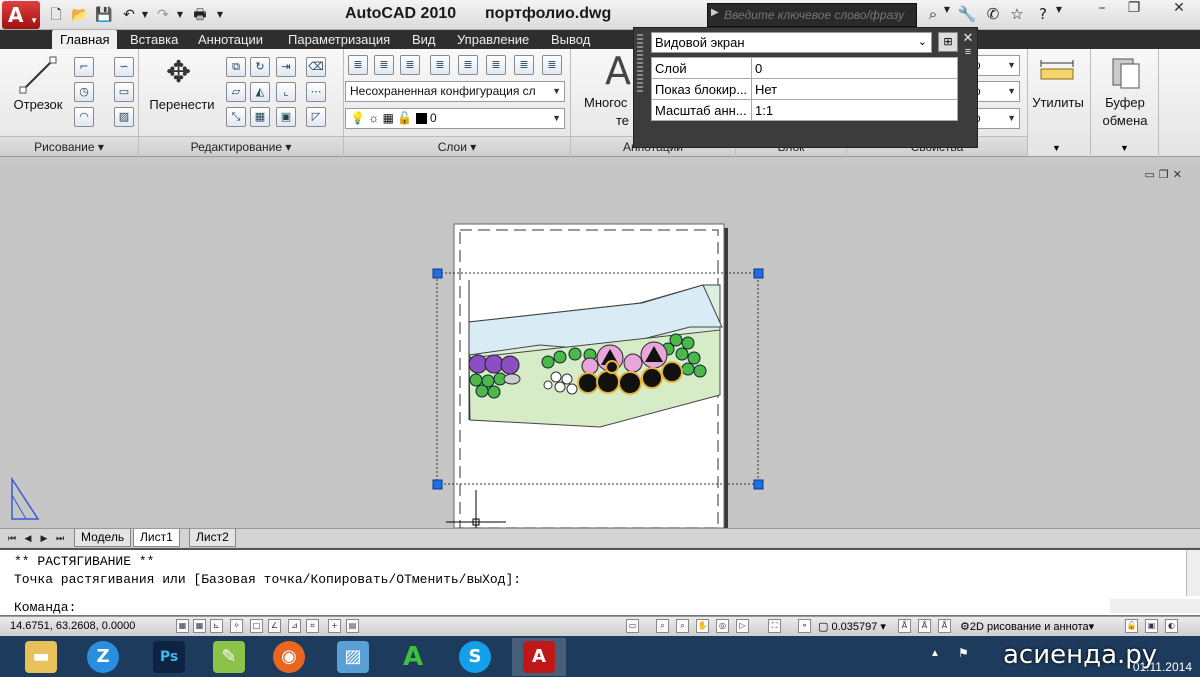 The width and height of the screenshot is (1200, 677). I want to click on maximize-window-icon: ❐, so click(1134, 11).